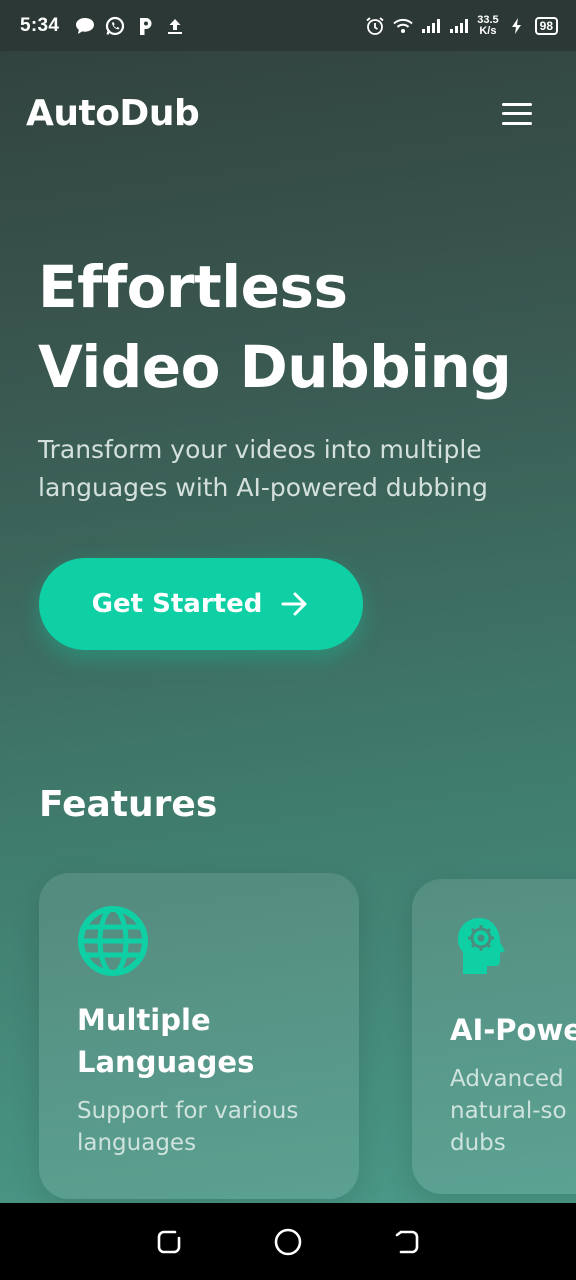 Image resolution: width=576 pixels, height=1280 pixels. I want to click on app-header: AutoDub, so click(279, 113).